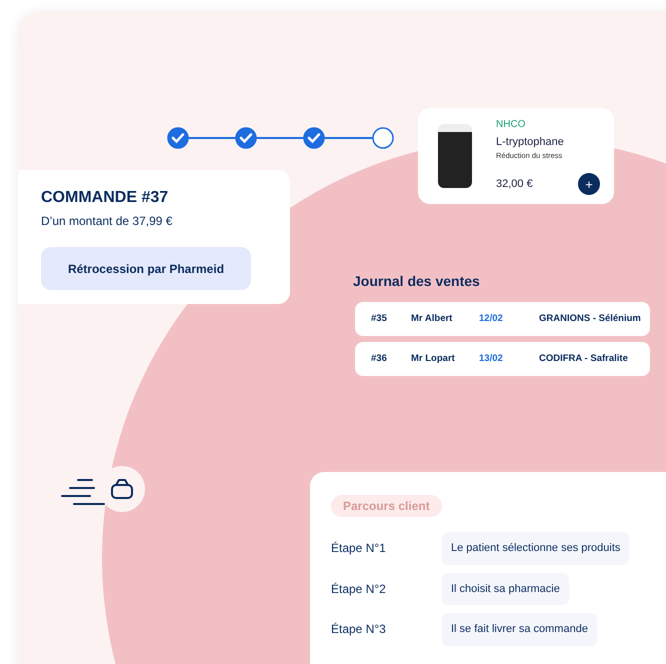 This screenshot has height=664, width=666. Describe the element at coordinates (379, 319) in the screenshot. I see `sale-number: #35` at that location.